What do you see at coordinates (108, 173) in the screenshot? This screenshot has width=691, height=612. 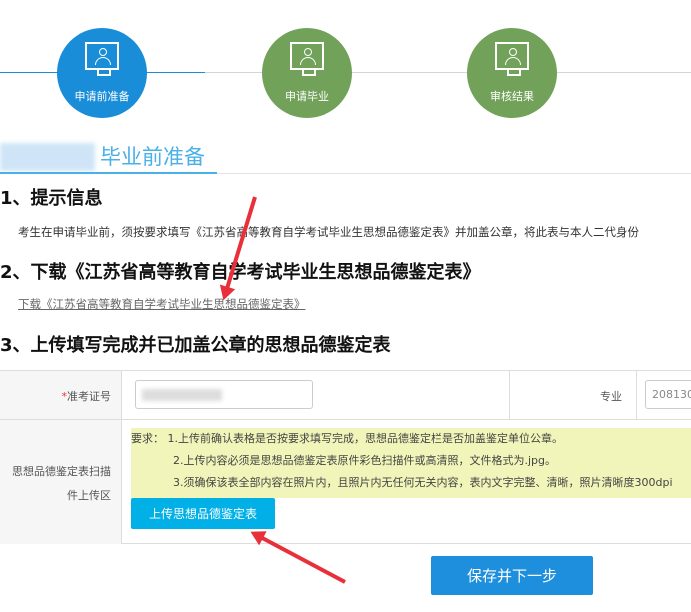 I see `section-underline` at bounding box center [108, 173].